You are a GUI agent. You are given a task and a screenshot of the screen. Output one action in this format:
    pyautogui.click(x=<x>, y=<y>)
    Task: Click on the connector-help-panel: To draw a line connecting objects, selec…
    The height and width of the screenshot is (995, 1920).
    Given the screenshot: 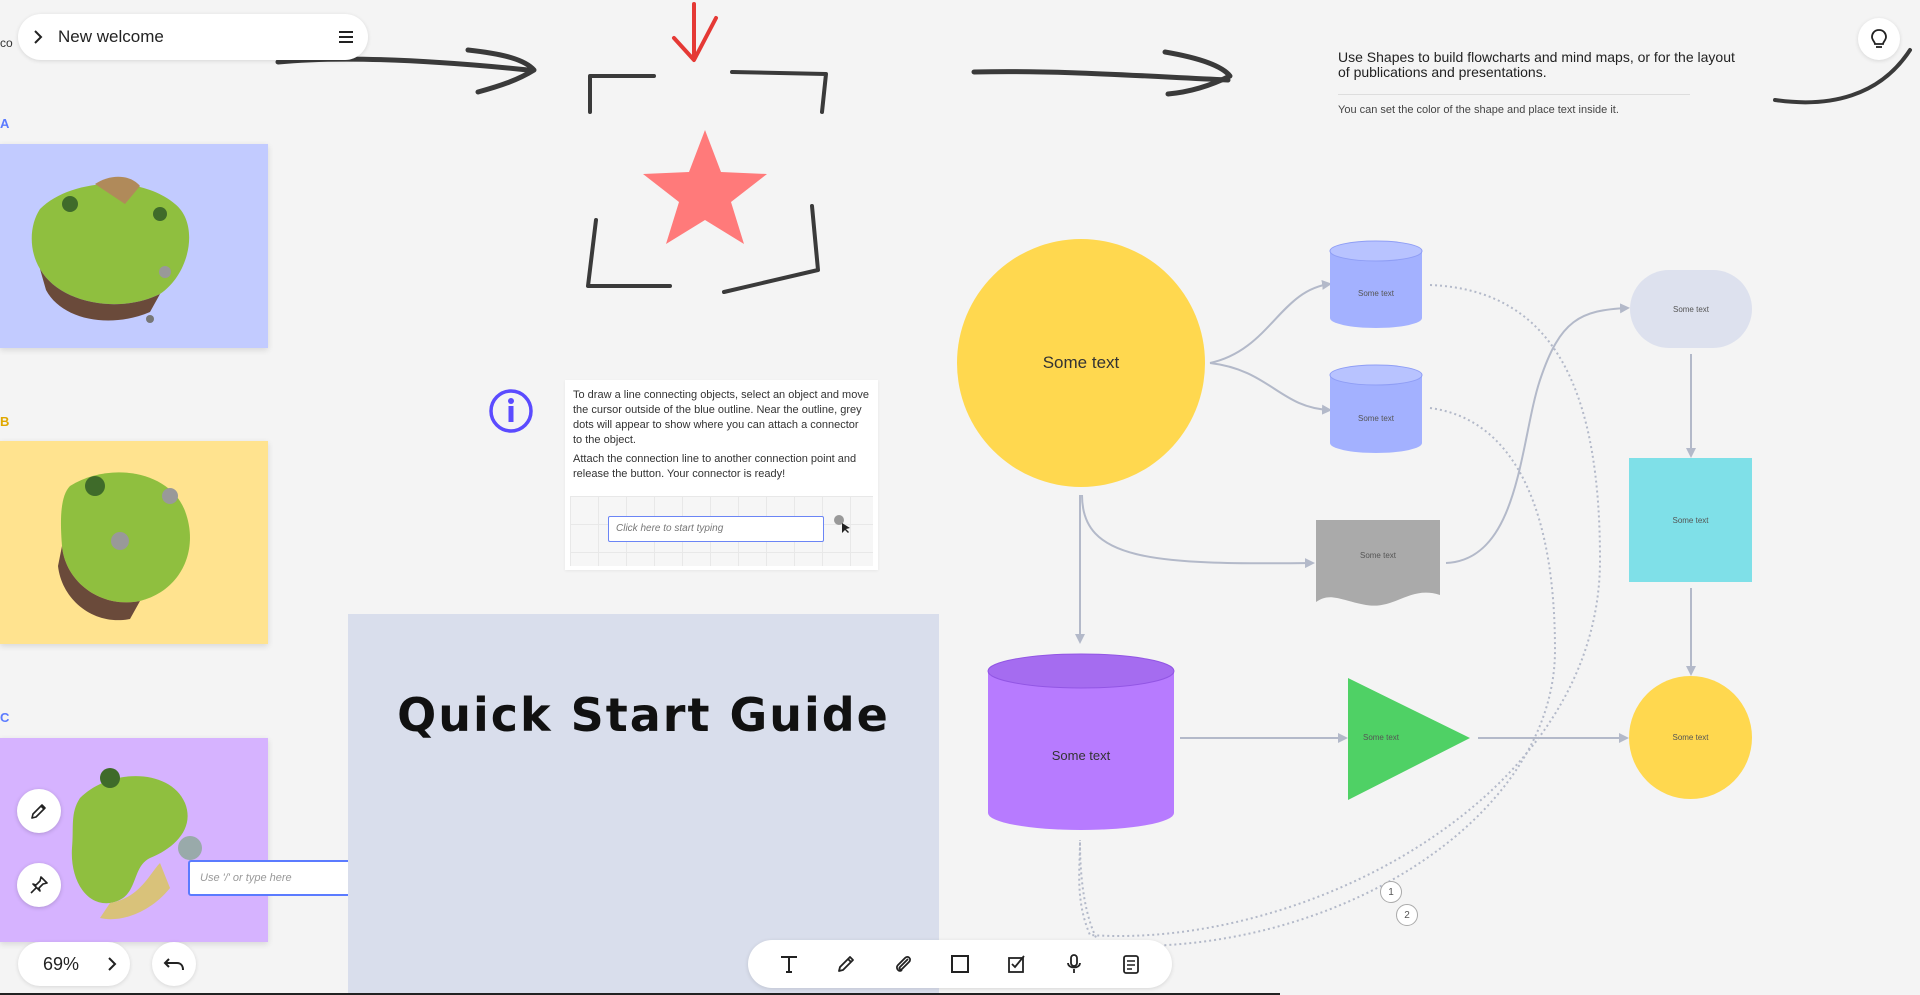 What is the action you would take?
    pyautogui.click(x=721, y=475)
    